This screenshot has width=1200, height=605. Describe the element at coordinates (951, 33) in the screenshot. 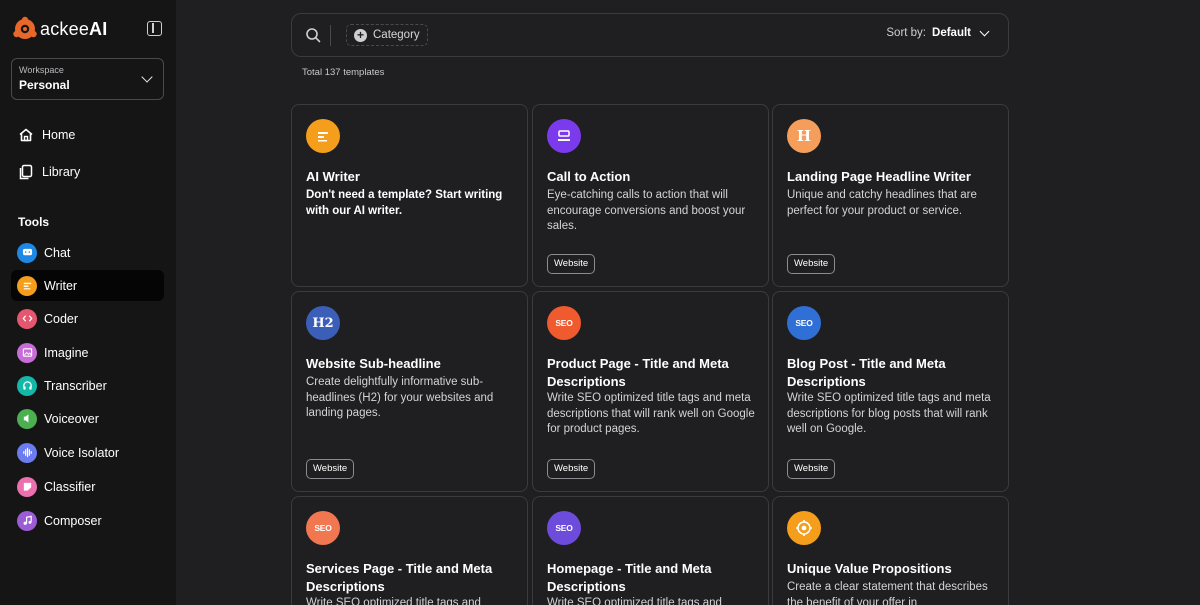

I see `sort-value: Default` at that location.